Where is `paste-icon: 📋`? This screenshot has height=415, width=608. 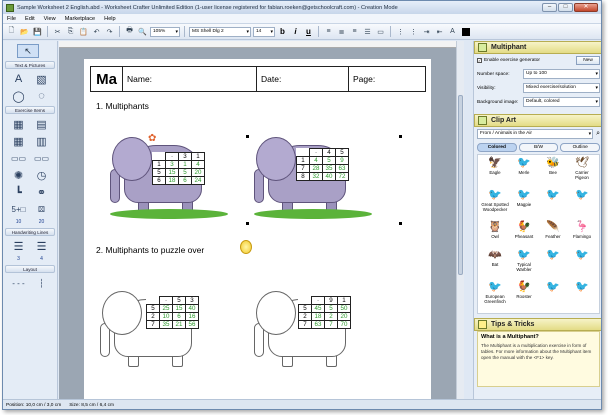
paste-icon: 📋 is located at coordinates (83, 31).